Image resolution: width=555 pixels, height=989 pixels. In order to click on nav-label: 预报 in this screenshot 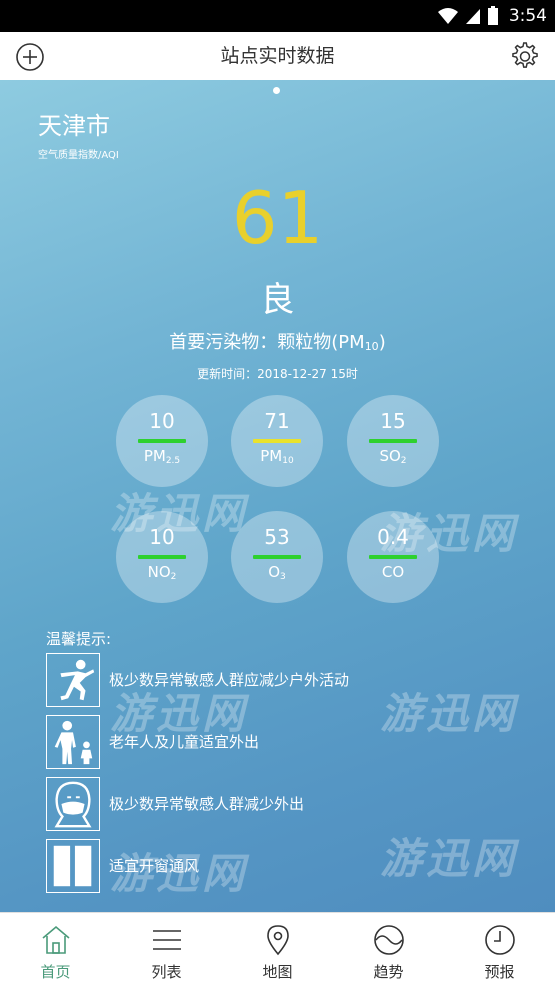, I will do `click(499, 972)`.